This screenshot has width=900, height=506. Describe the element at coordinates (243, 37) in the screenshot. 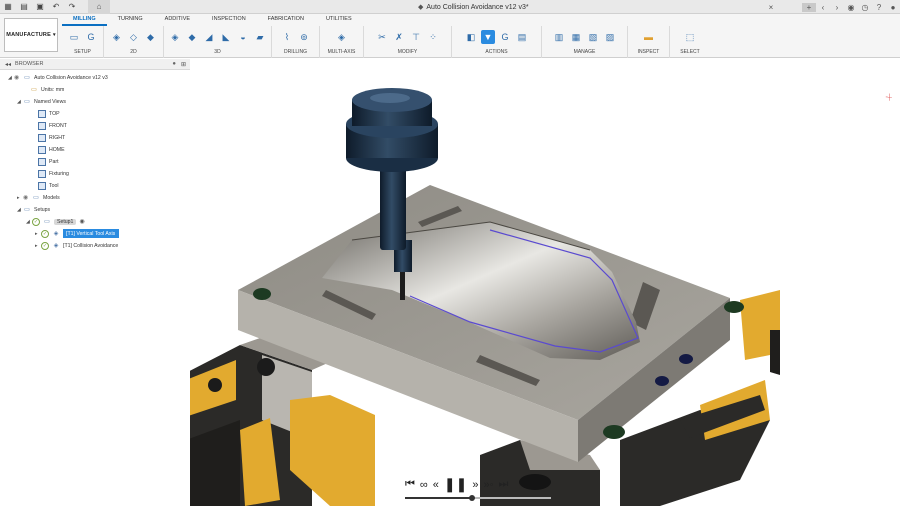

I see `contour-icon: ◒` at that location.